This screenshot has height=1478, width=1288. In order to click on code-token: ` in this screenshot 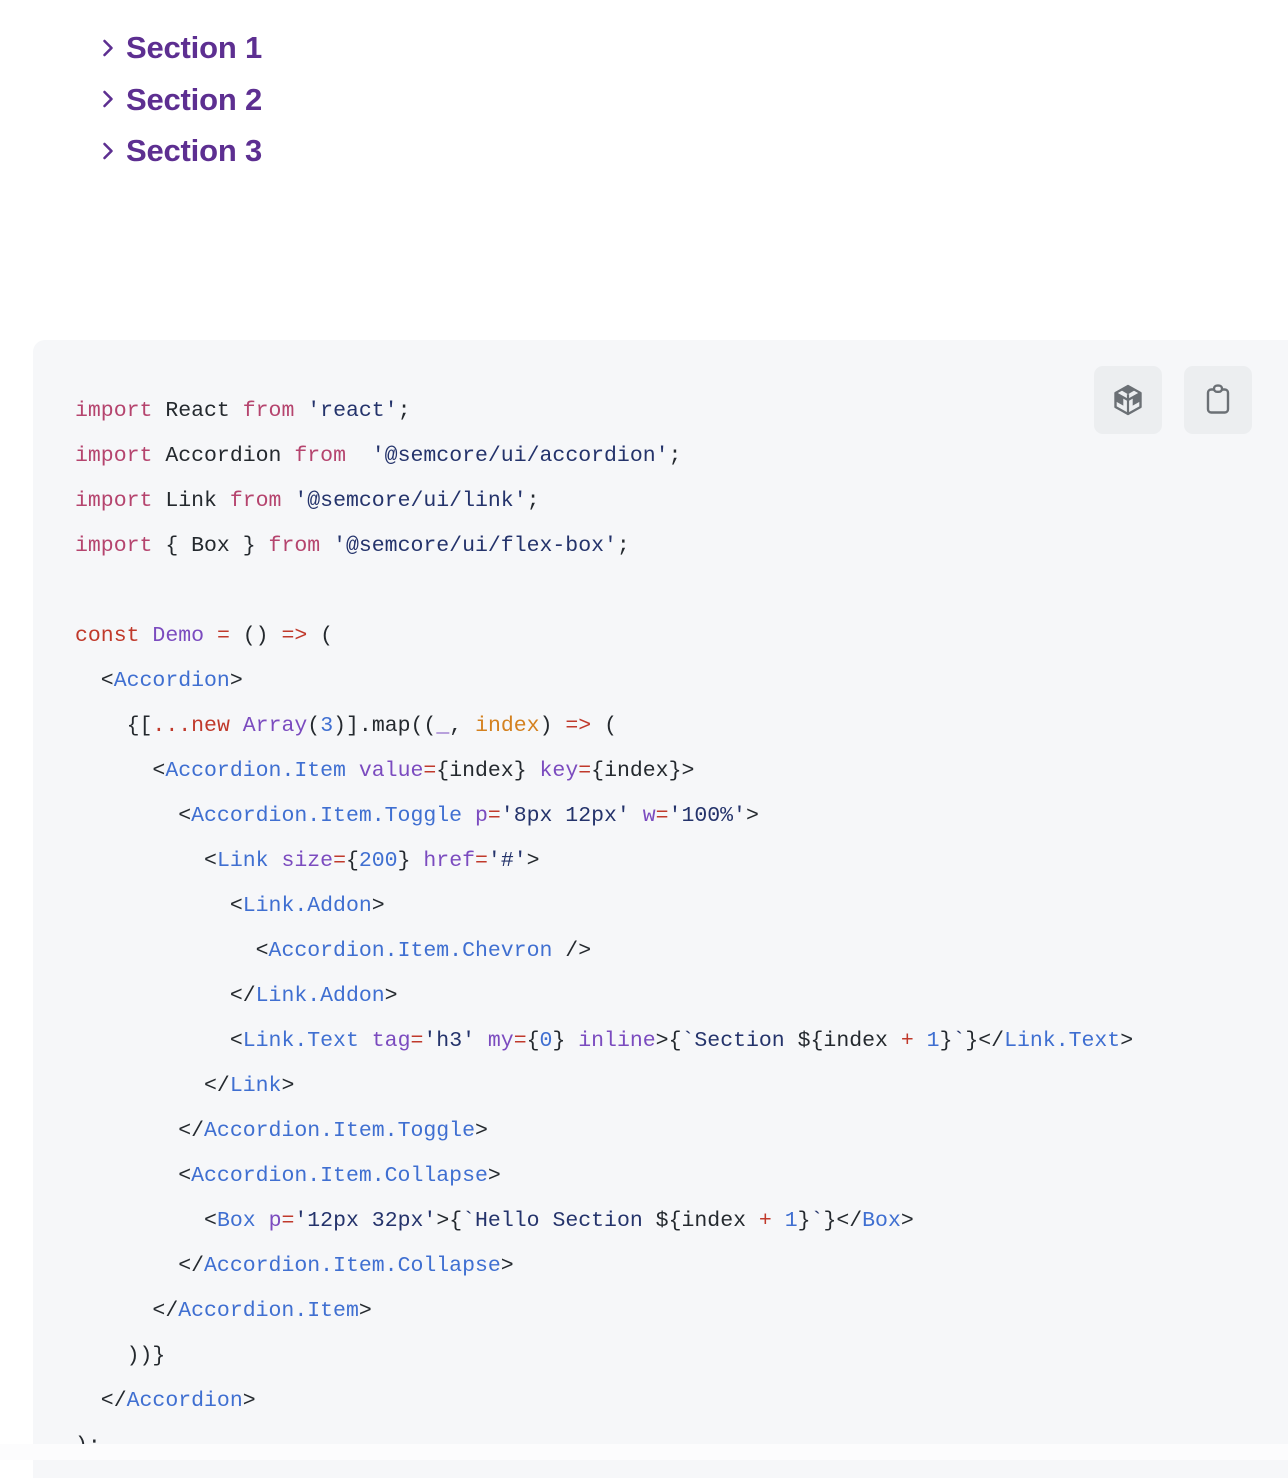, I will do `click(959, 1041)`.